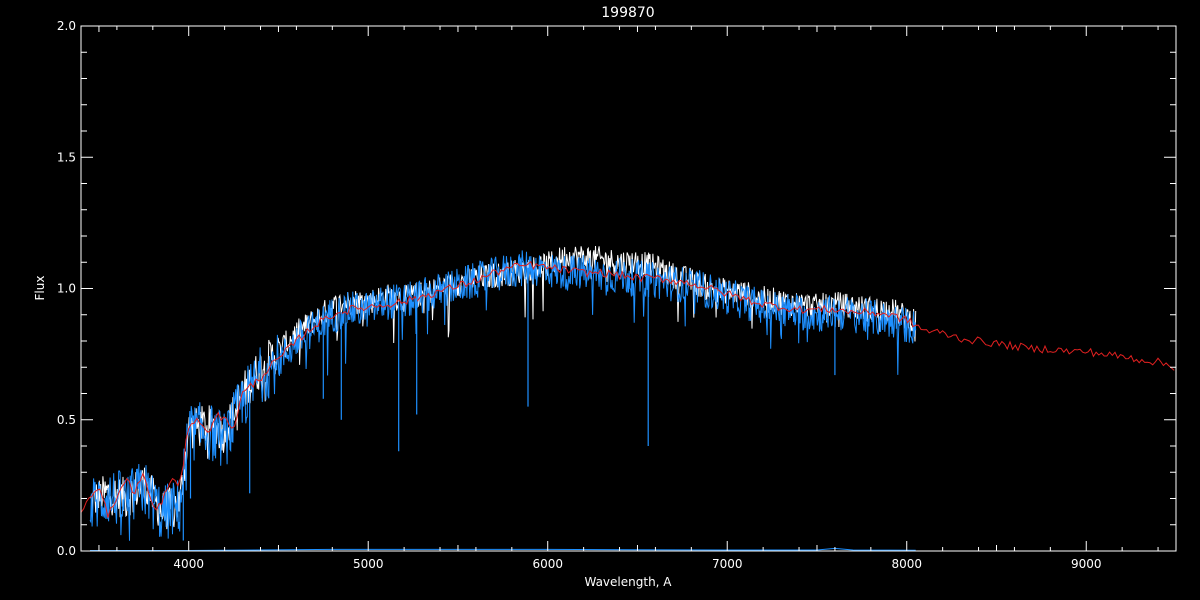  Describe the element at coordinates (547, 564) in the screenshot. I see `x-tick-label: 6000` at that location.